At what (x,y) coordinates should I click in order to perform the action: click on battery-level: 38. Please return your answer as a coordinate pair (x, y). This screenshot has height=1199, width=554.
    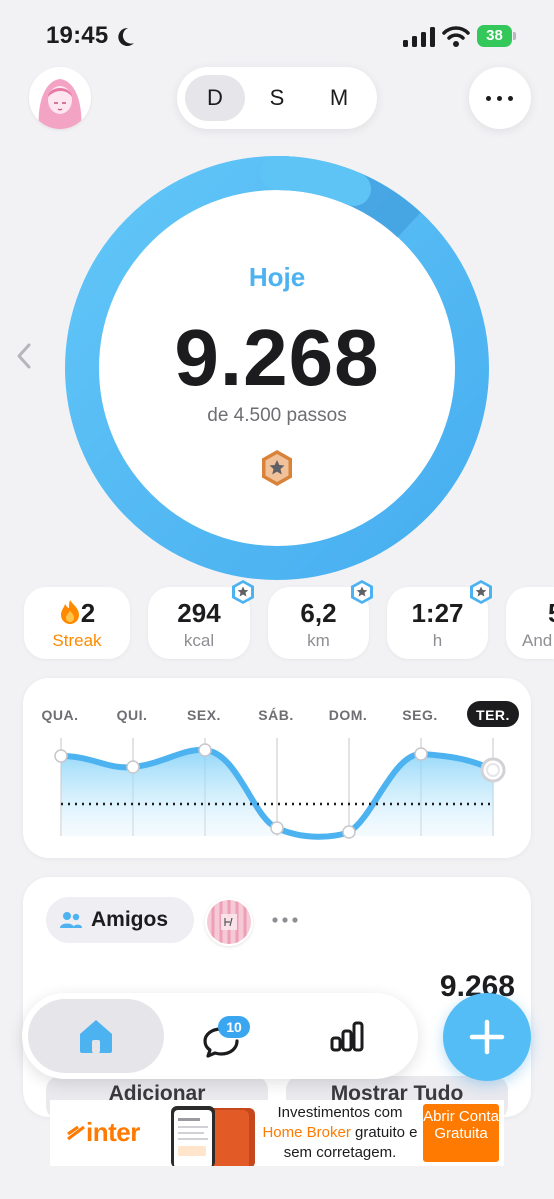
    Looking at the image, I should click on (494, 35).